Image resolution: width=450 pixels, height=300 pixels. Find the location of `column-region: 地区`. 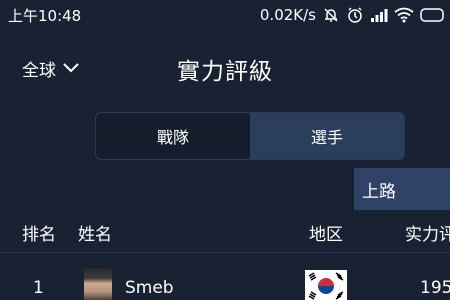

column-region: 地区 is located at coordinates (326, 235).